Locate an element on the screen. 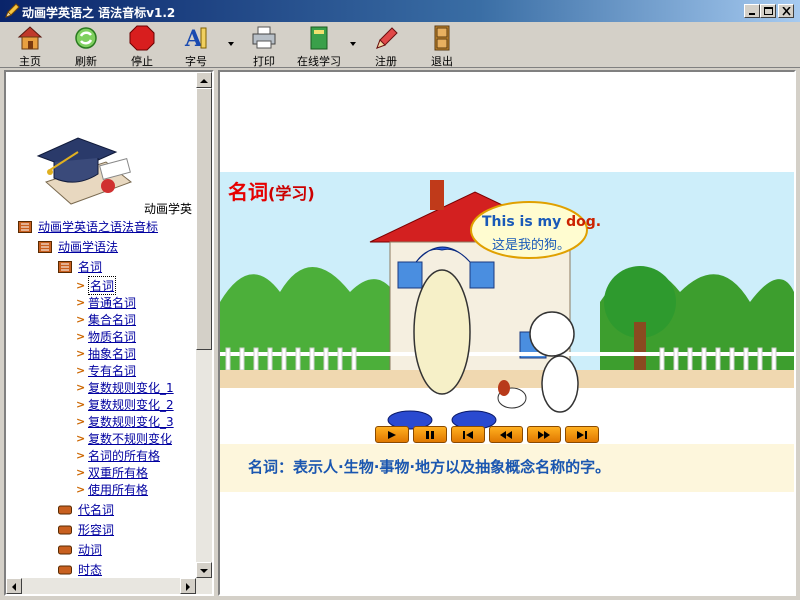 The height and width of the screenshot is (600, 800). tree-grammar: 动画学语法 is located at coordinates (78, 246).